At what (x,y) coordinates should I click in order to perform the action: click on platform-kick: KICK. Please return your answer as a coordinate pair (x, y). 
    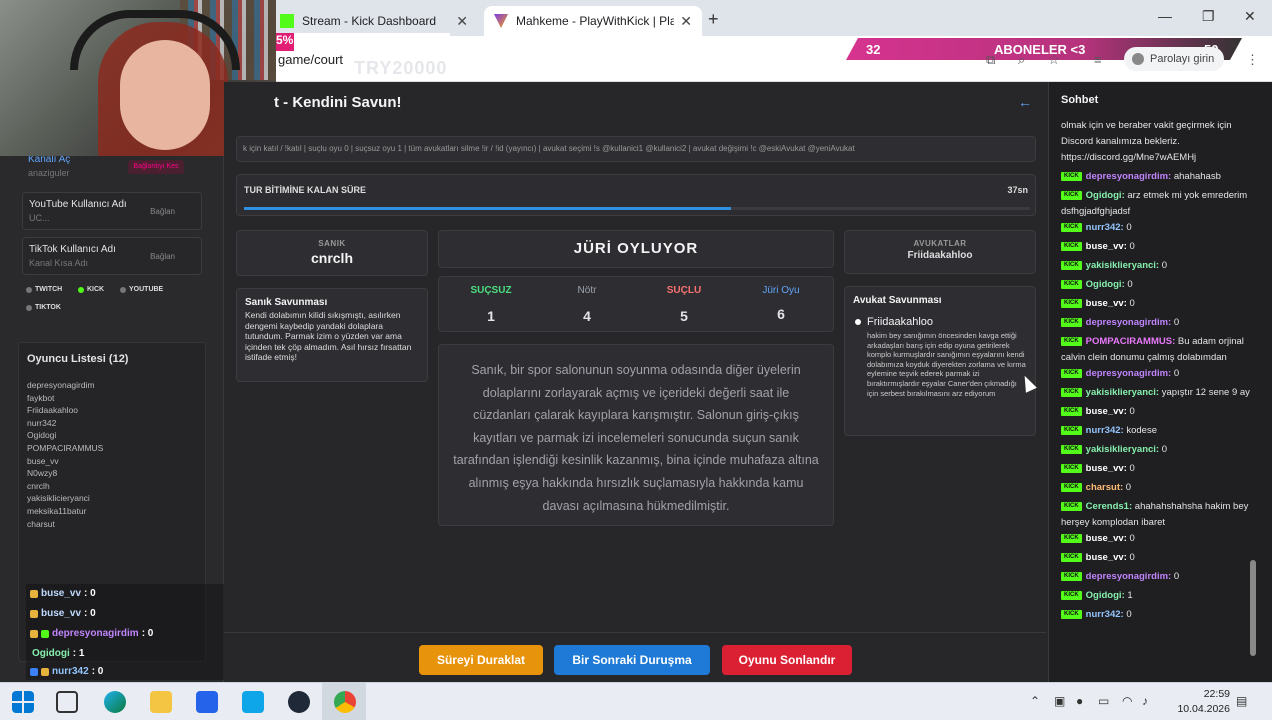
    Looking at the image, I should click on (91, 289).